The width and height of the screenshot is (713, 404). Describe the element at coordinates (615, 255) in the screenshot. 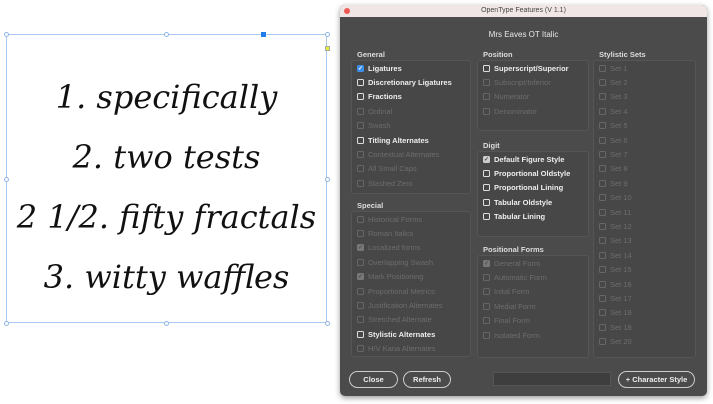

I see `checkbox-option: Set 14` at that location.